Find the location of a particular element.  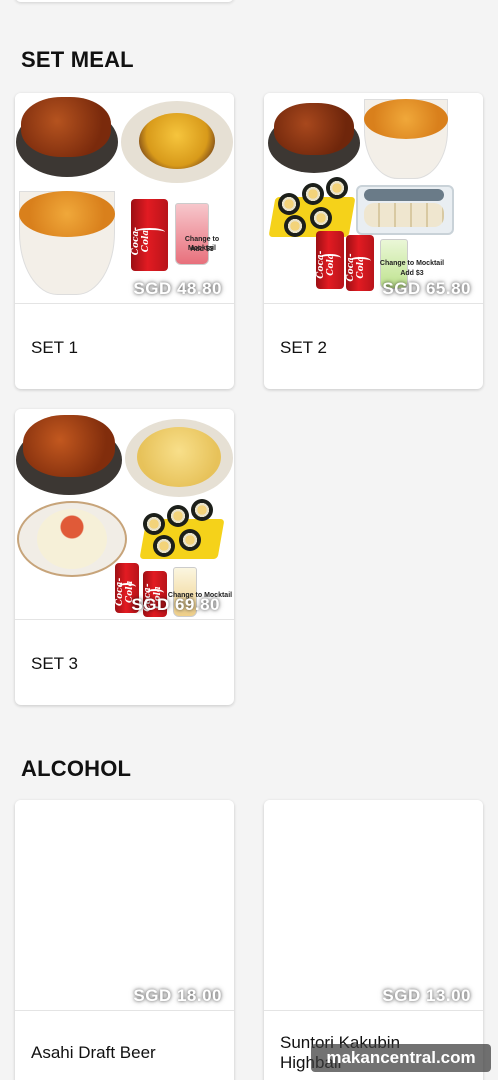

corn-cheese-illustration is located at coordinates (177, 141).